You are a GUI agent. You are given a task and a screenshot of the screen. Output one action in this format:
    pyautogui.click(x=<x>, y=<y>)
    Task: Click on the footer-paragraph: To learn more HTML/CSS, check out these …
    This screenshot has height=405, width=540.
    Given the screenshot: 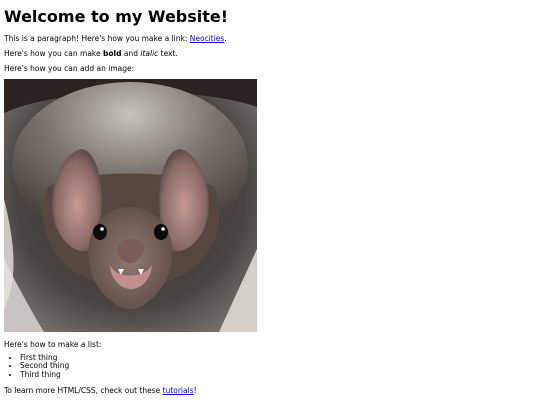 What is the action you would take?
    pyautogui.click(x=100, y=391)
    